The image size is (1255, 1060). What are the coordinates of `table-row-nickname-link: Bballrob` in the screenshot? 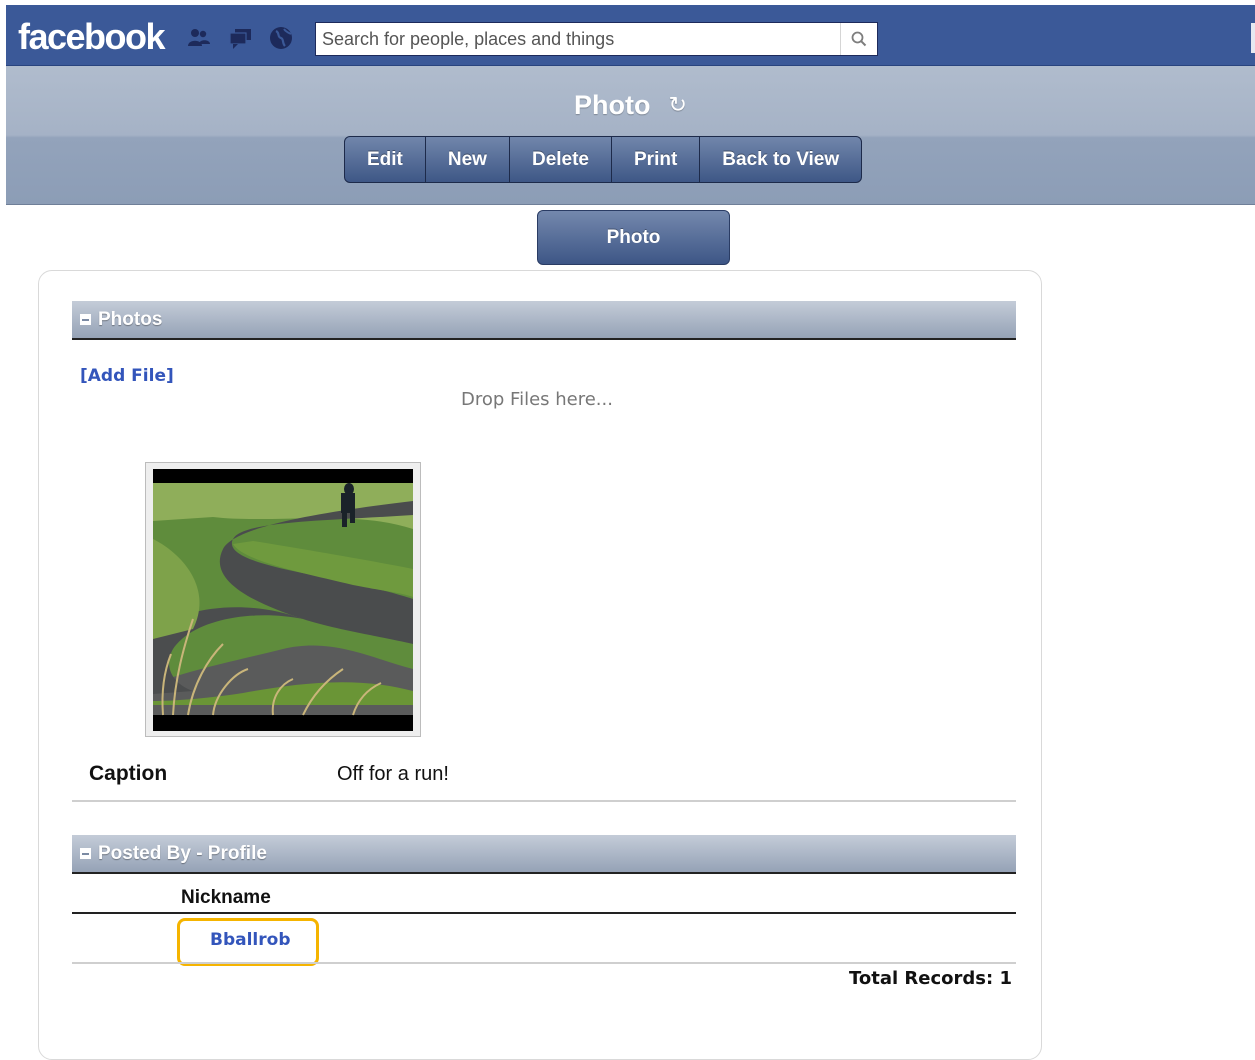 It's located at (250, 940).